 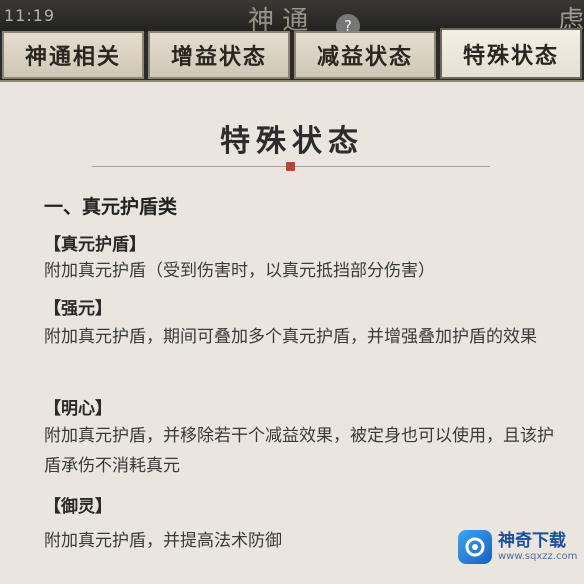 What do you see at coordinates (299, 451) in the screenshot?
I see `item-desc: 附加真元护盾，并移除若干个减益效果，被定身也可以使用，且该护盾承伤不消耗真元` at bounding box center [299, 451].